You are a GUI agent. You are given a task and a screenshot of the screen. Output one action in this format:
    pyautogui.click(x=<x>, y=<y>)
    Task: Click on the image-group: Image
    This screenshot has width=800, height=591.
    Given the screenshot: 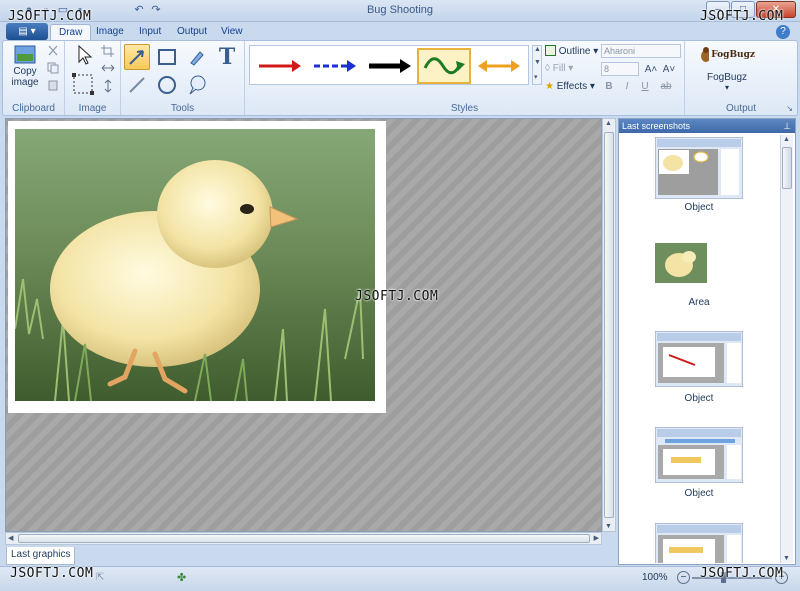 What is the action you would take?
    pyautogui.click(x=93, y=78)
    